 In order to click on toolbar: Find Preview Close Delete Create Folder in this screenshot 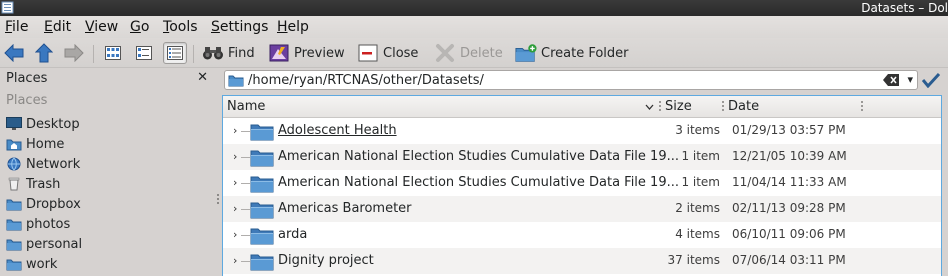, I will do `click(474, 53)`.